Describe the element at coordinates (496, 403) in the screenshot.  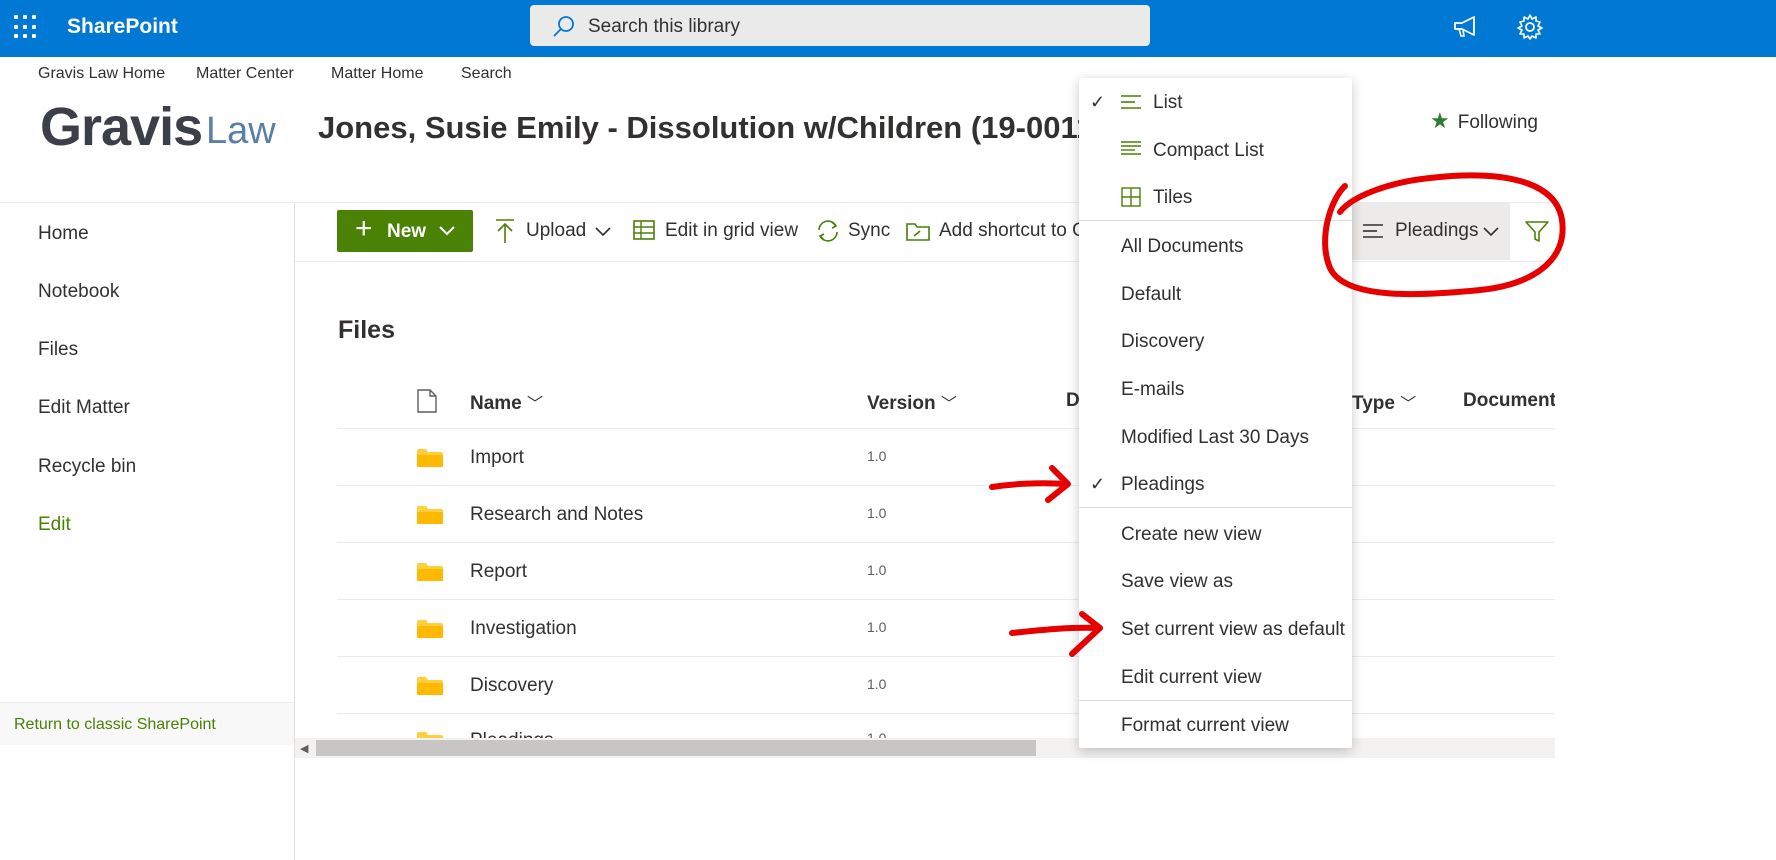
I see `column-name-label: Name` at that location.